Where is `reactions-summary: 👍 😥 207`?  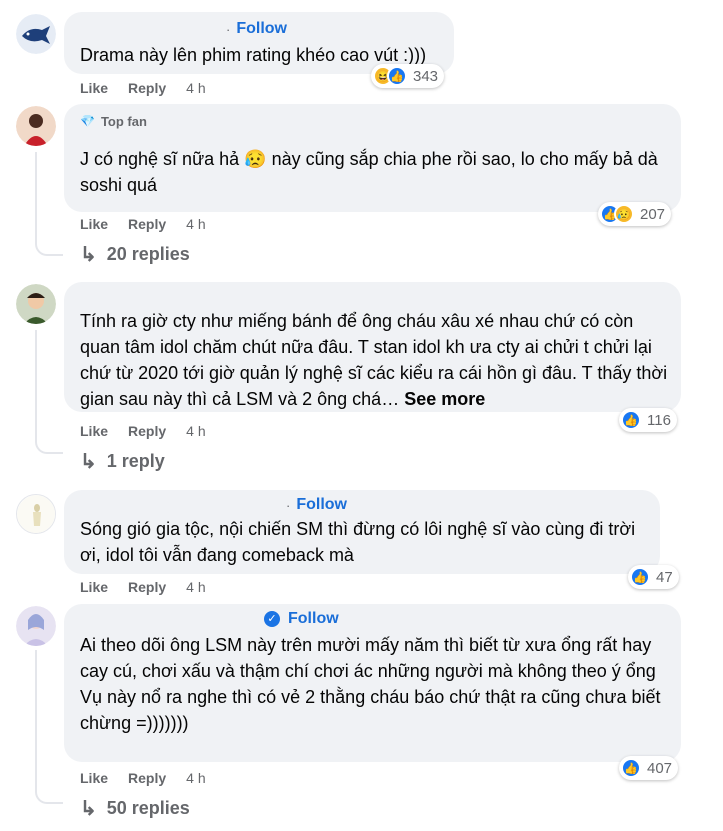
reactions-summary: 👍 😥 207 is located at coordinates (635, 214).